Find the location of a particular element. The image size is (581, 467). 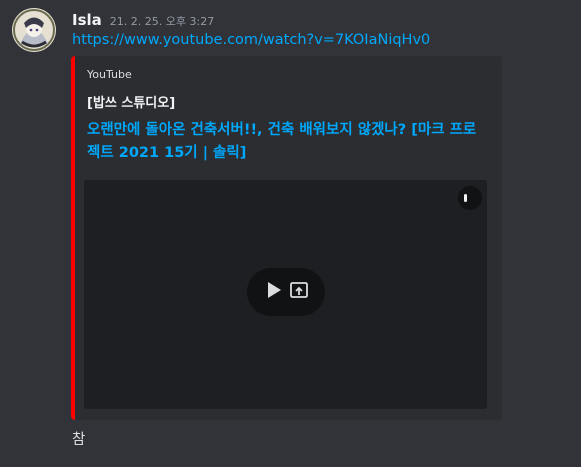

embed-provider: YouTube is located at coordinates (109, 74).